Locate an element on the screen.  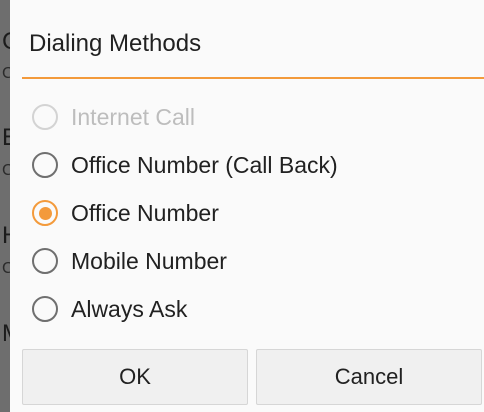
option-label: Office Number is located at coordinates (145, 213).